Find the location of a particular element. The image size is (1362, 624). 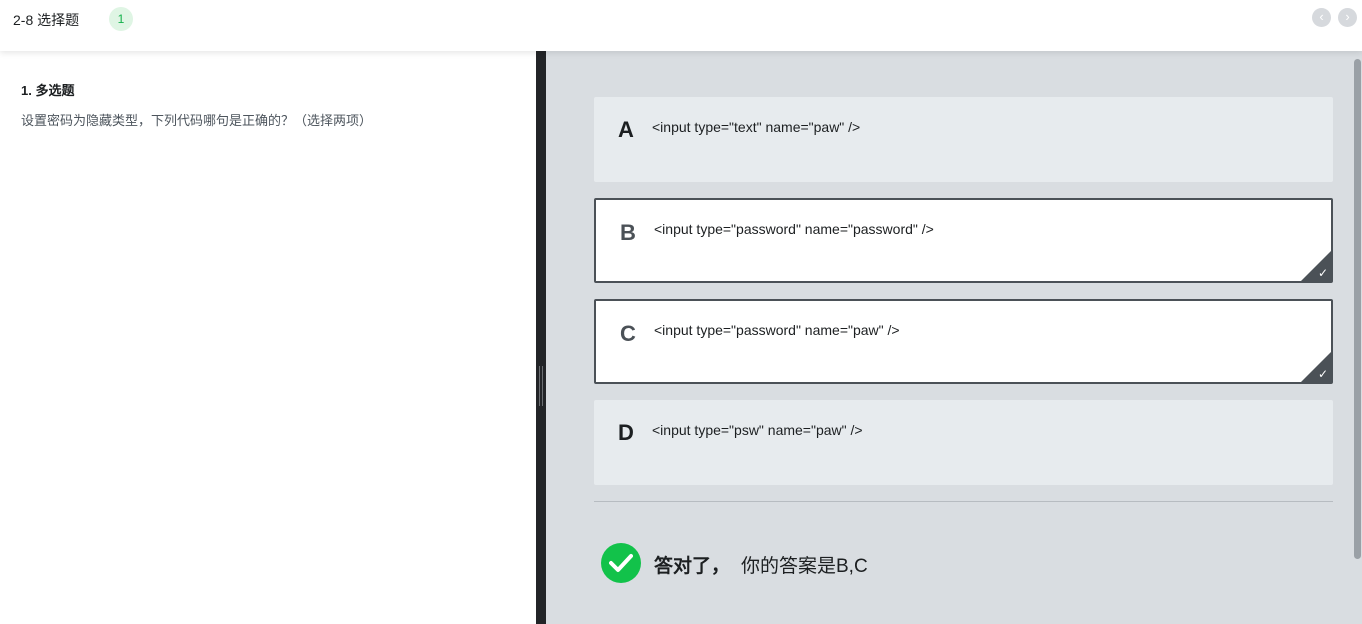

option-code: <input type="psw" name="paw" /> is located at coordinates (757, 430).